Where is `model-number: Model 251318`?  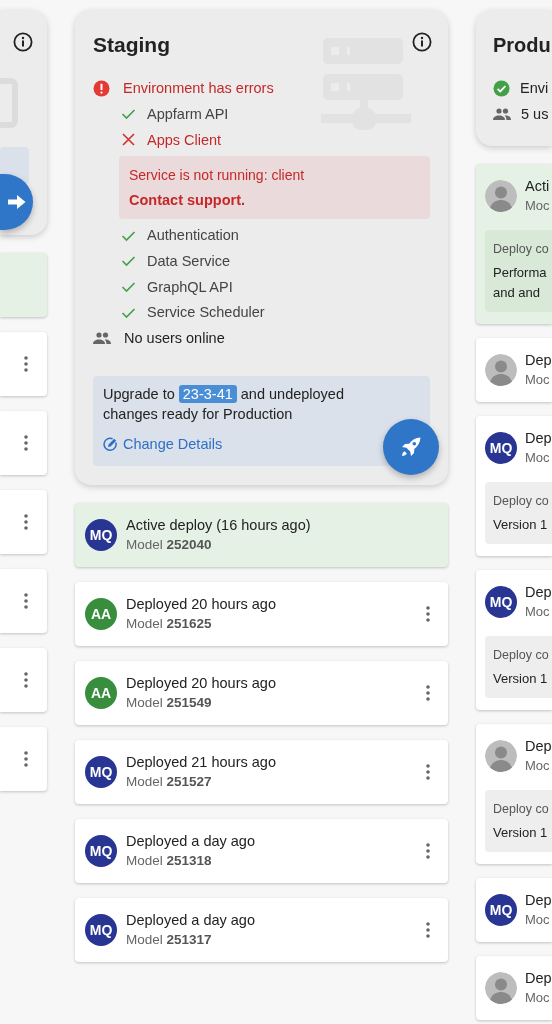
model-number: Model 251318 is located at coordinates (169, 861).